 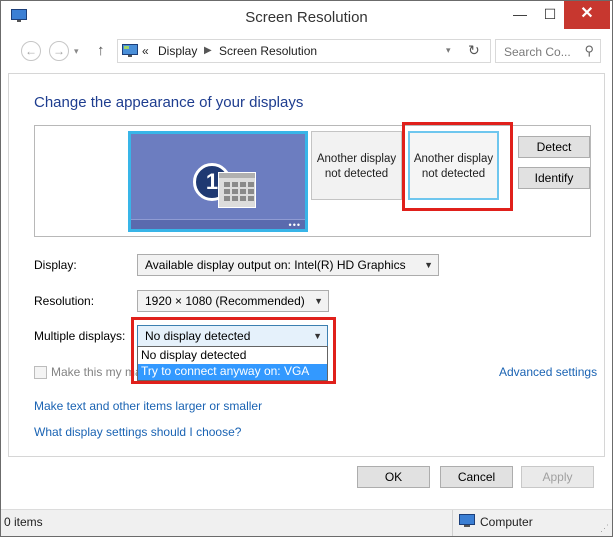 What do you see at coordinates (177, 51) in the screenshot?
I see `breadcrumb-display: Display` at bounding box center [177, 51].